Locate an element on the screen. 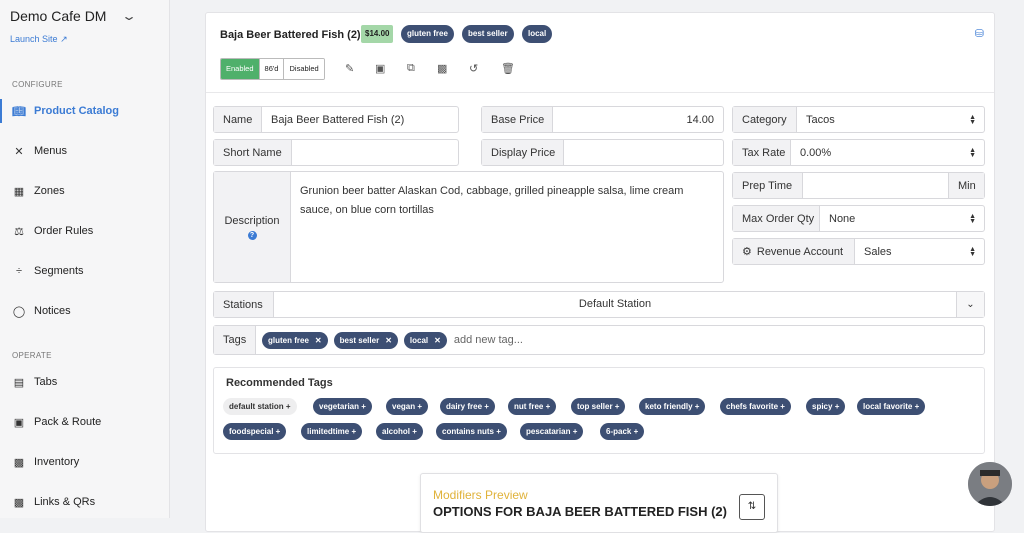 The height and width of the screenshot is (533, 1024). sort-icon: ⇅ is located at coordinates (752, 507).